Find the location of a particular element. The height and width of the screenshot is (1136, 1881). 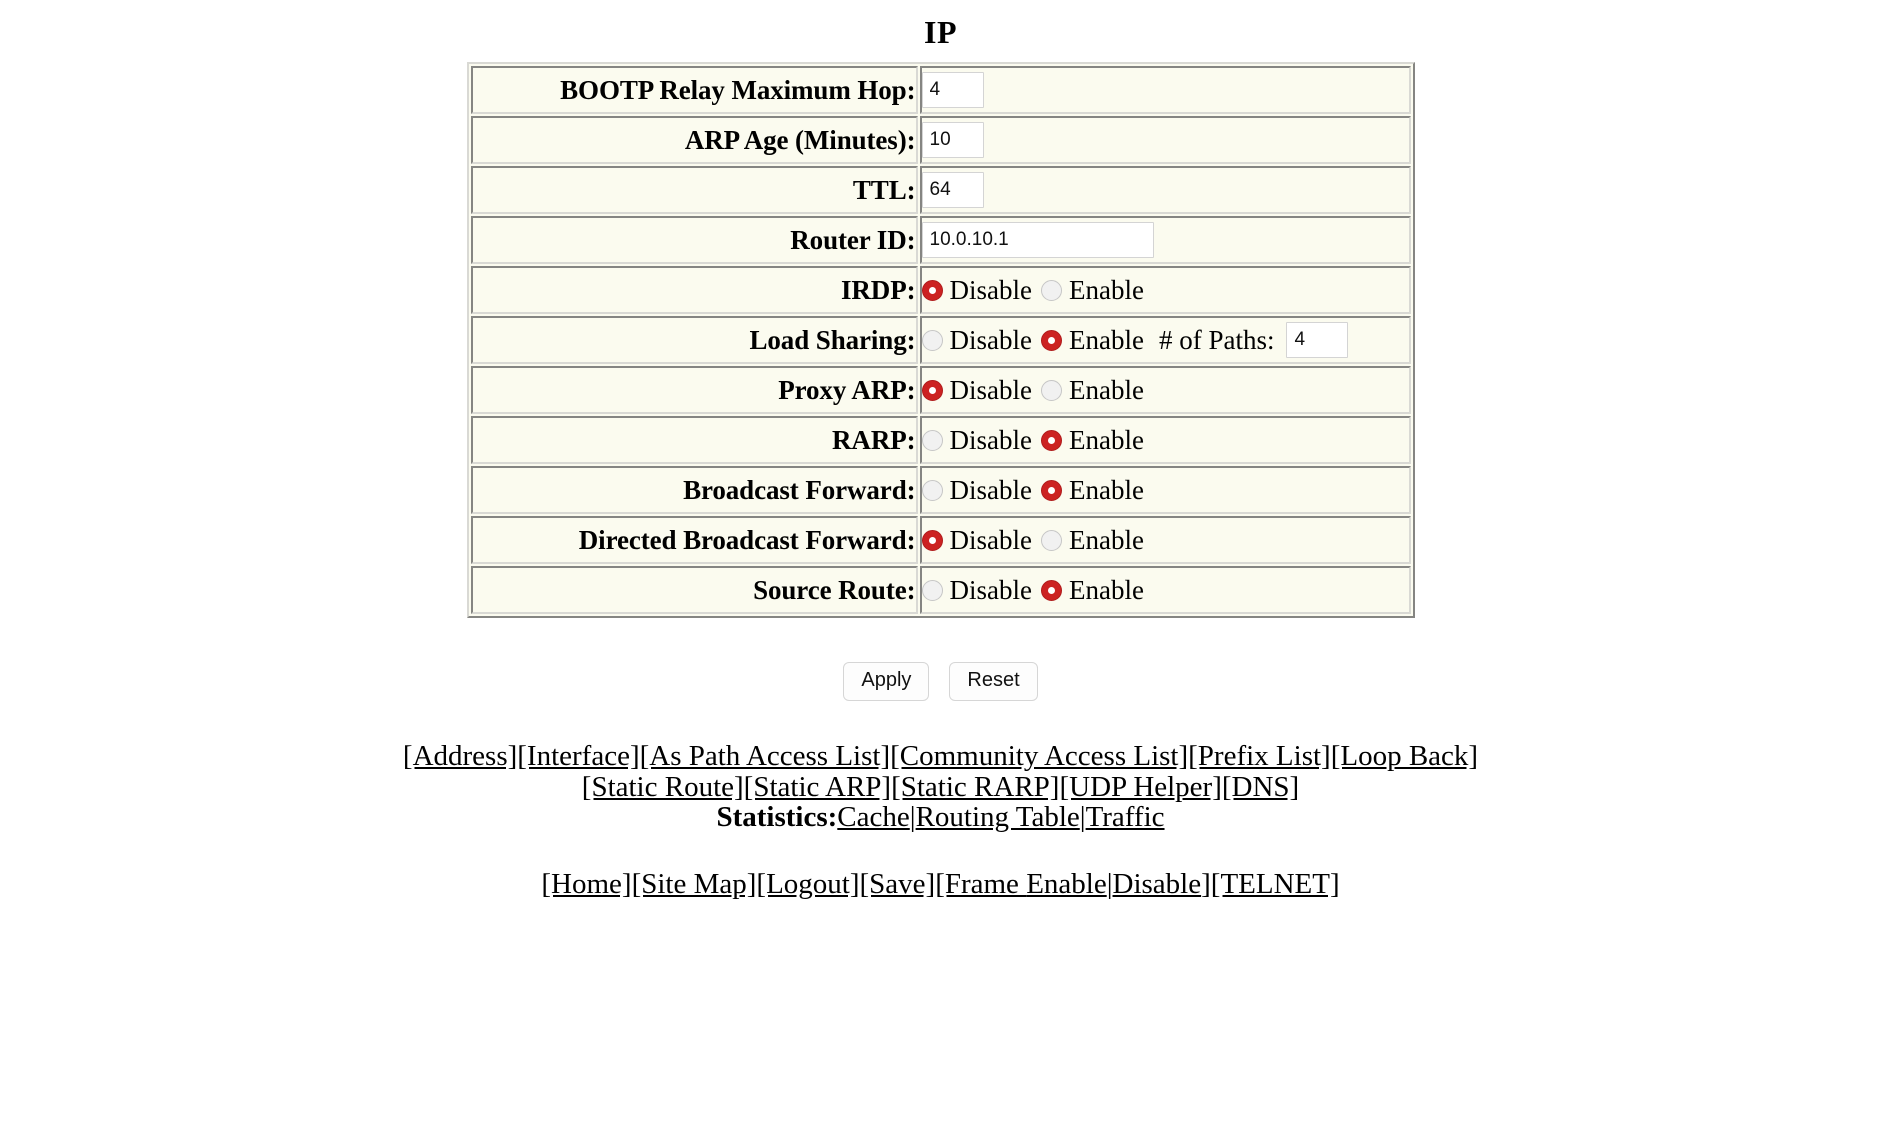

row-label-directed-broadcast-forward: Directed Broadcast Forward: is located at coordinates (694, 540).